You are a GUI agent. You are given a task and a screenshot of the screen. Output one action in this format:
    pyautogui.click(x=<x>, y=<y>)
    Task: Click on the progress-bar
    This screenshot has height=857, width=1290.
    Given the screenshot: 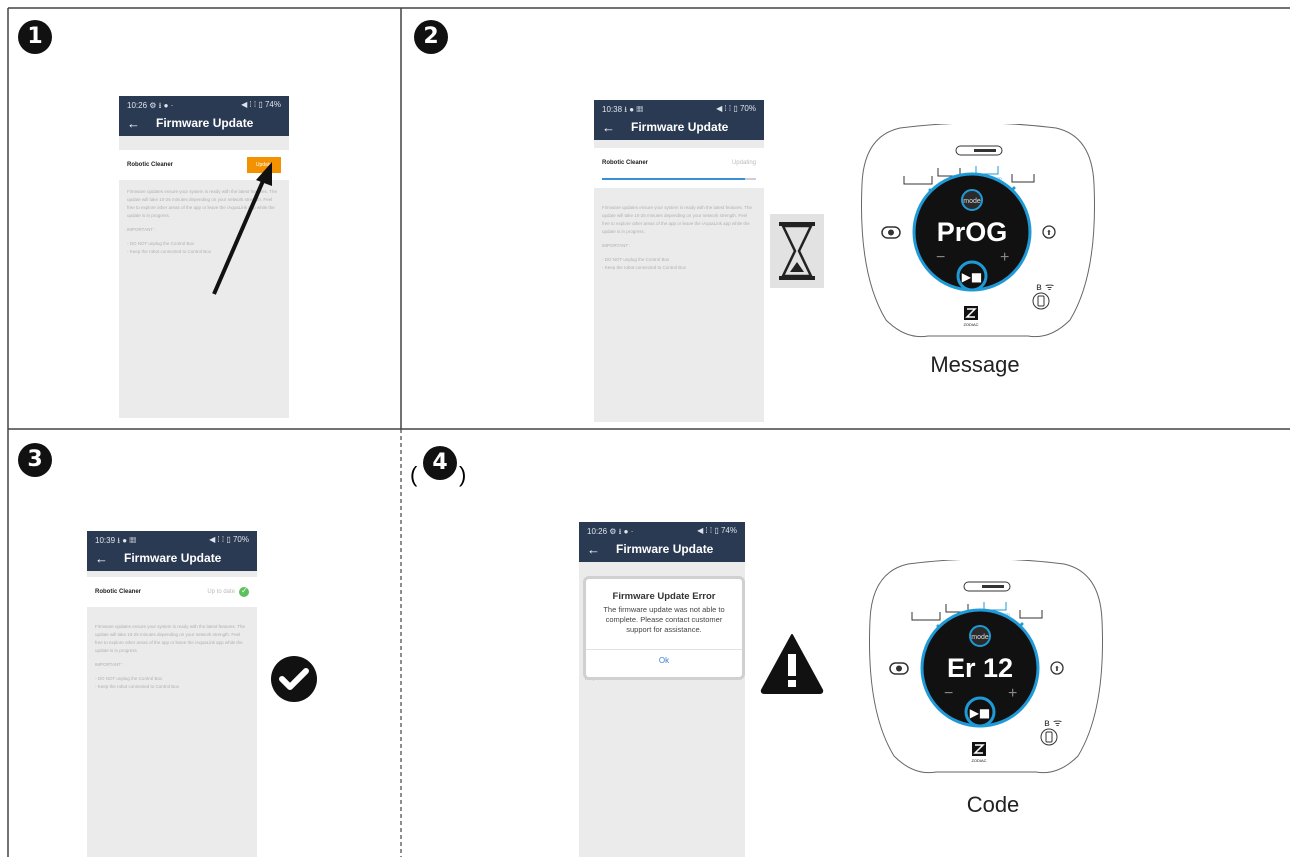 What is the action you would take?
    pyautogui.click(x=679, y=183)
    